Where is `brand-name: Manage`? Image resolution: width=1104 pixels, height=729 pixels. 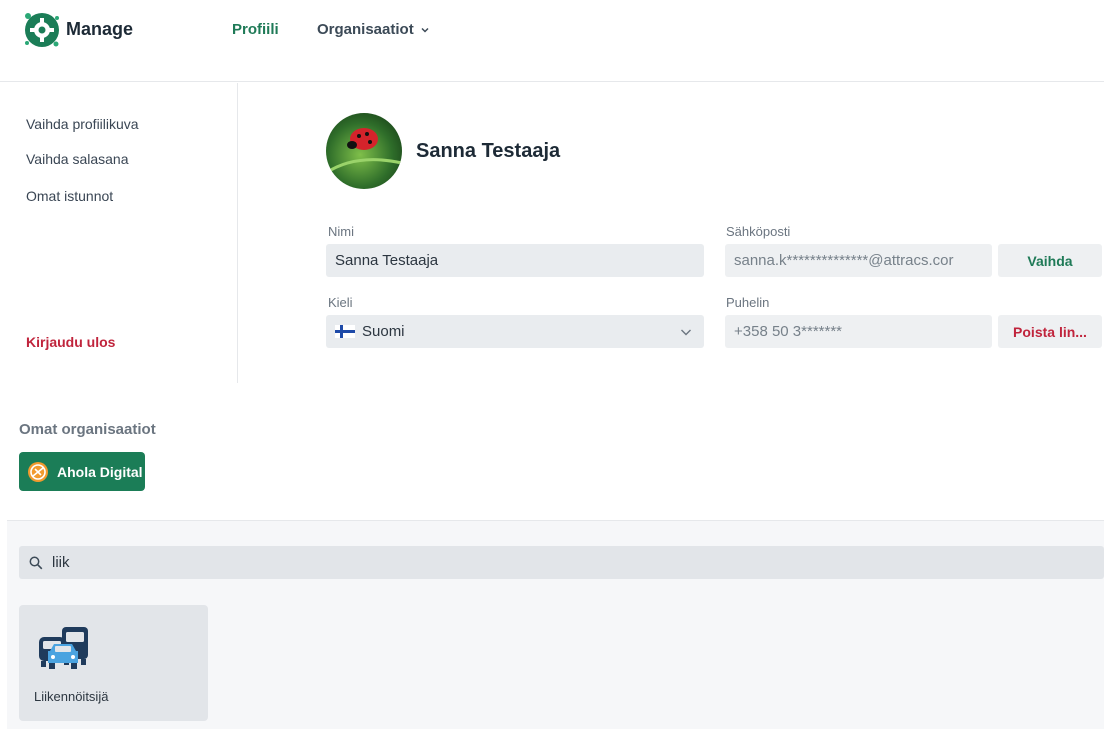
brand-name: Manage is located at coordinates (99, 29).